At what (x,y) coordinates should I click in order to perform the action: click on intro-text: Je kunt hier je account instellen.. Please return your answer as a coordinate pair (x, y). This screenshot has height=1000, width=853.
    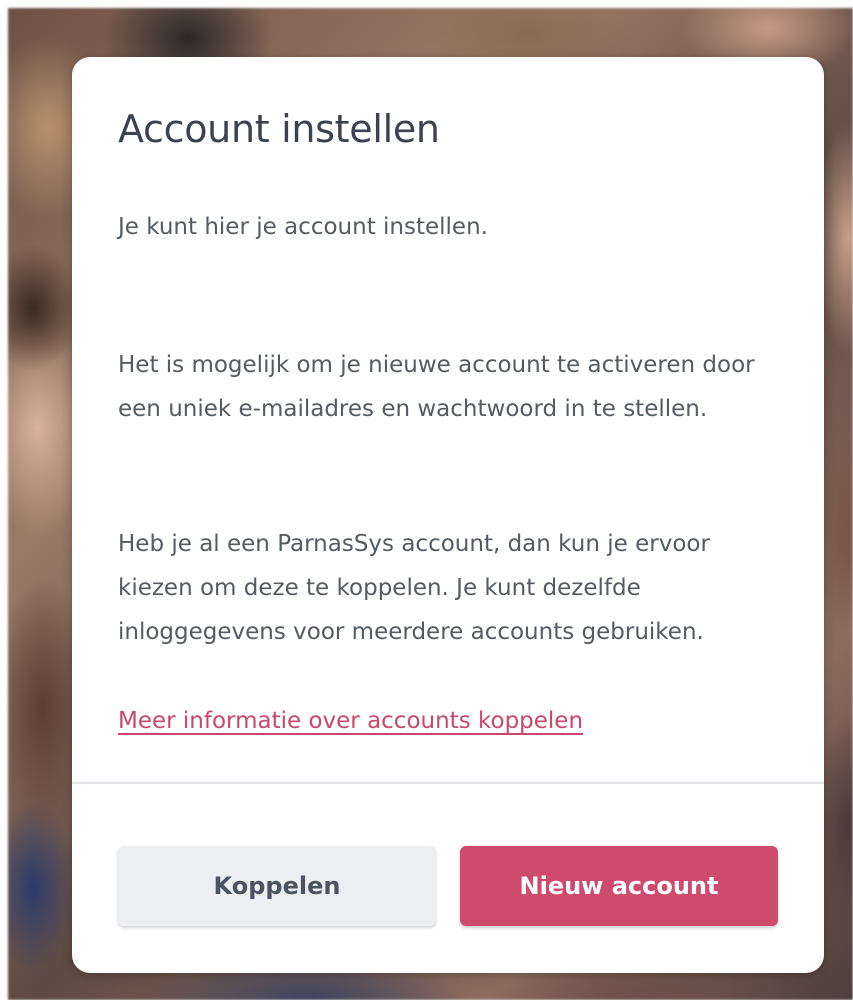
    Looking at the image, I should click on (303, 227).